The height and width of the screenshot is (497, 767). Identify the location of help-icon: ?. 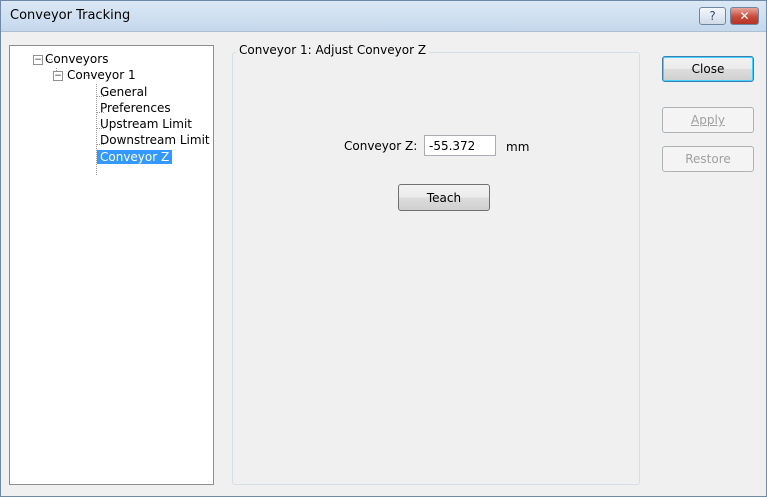
(712, 16).